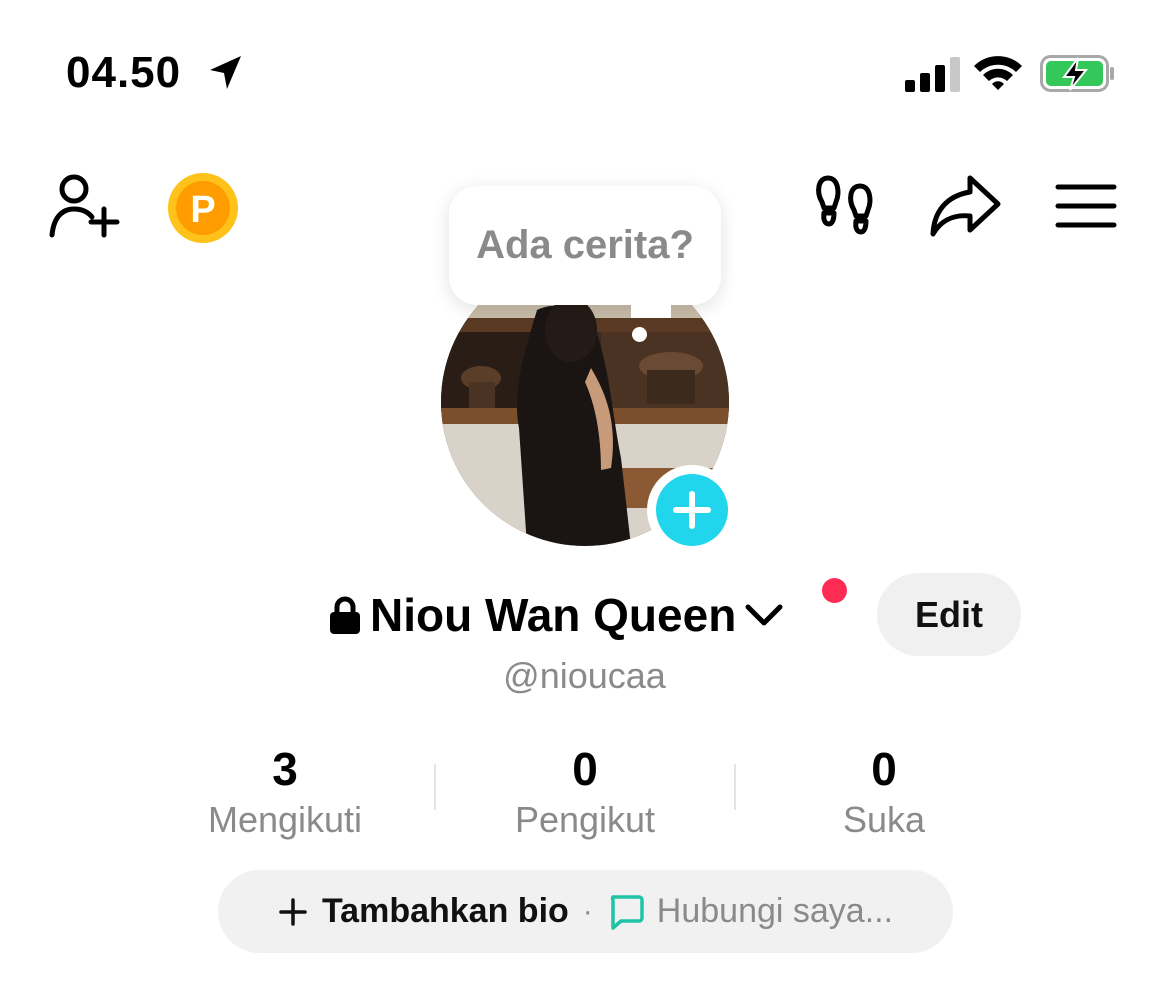 This screenshot has width=1169, height=987. Describe the element at coordinates (285, 769) in the screenshot. I see `stat-following-count: 3` at that location.